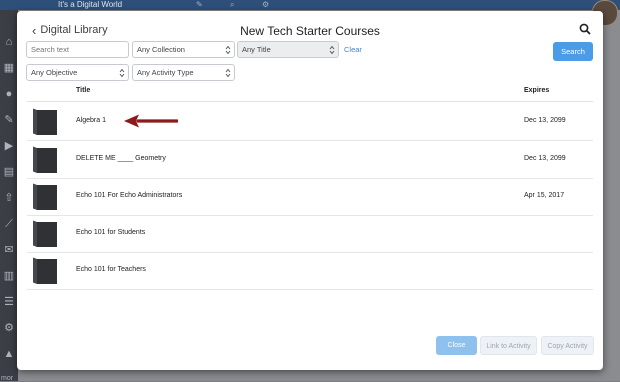 This screenshot has height=382, width=620. What do you see at coordinates (508, 345) in the screenshot?
I see `link-to-activity-button: Link to Activity` at bounding box center [508, 345].